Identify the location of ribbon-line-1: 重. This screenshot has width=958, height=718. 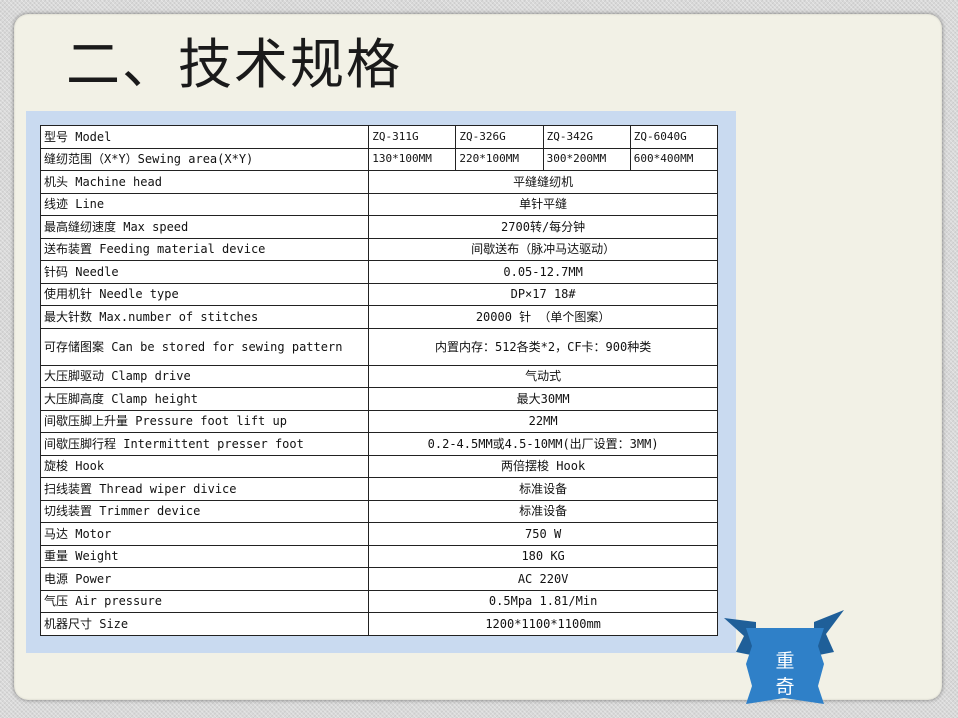
(785, 661).